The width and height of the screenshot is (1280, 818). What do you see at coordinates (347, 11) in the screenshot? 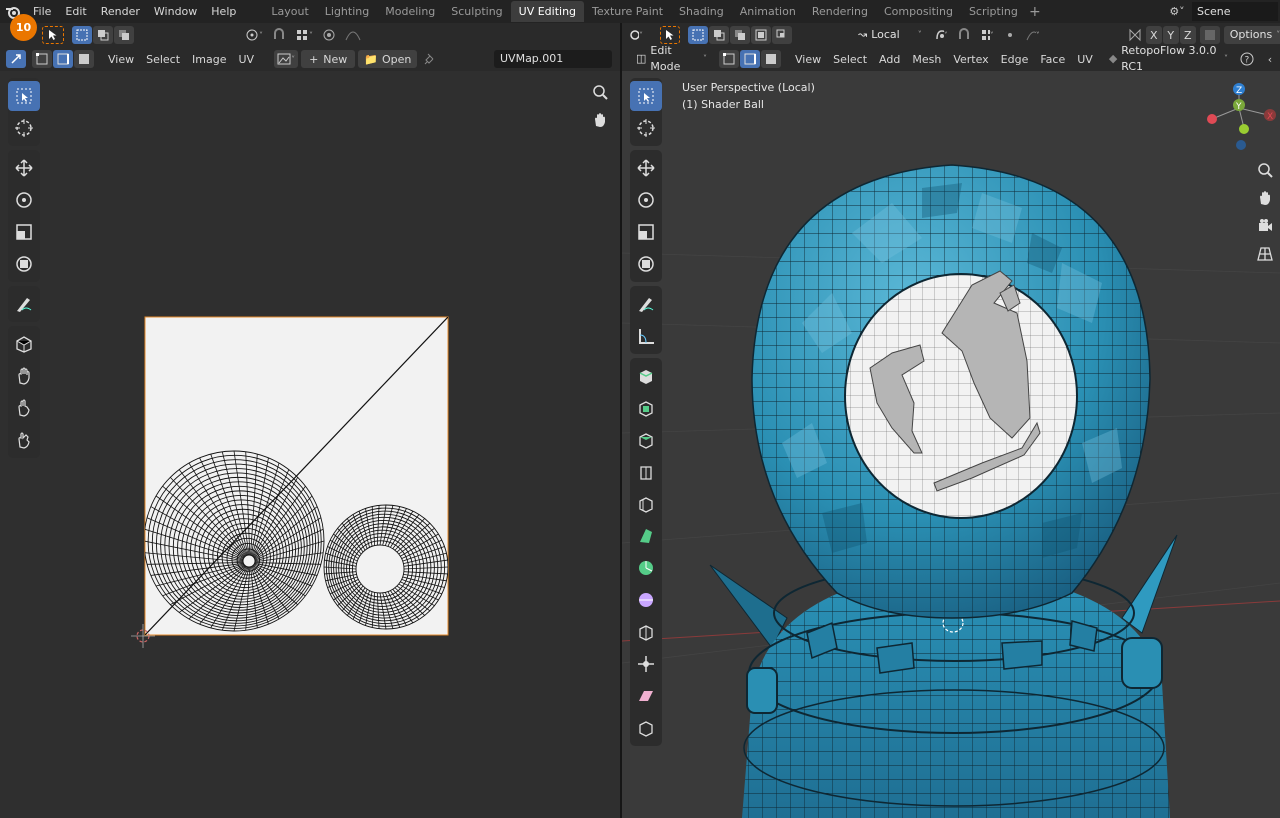
I see `tab-lighting: Lighting` at bounding box center [347, 11].